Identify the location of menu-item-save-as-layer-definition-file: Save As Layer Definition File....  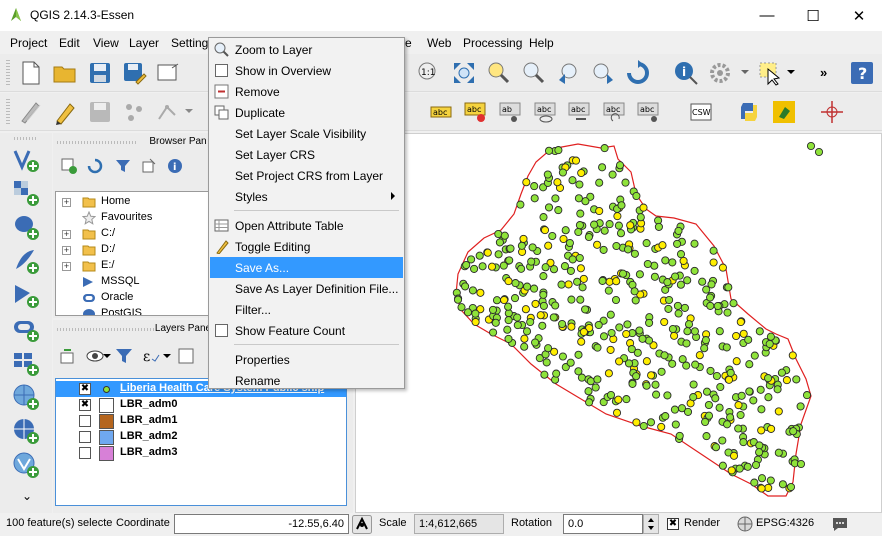
(306, 288).